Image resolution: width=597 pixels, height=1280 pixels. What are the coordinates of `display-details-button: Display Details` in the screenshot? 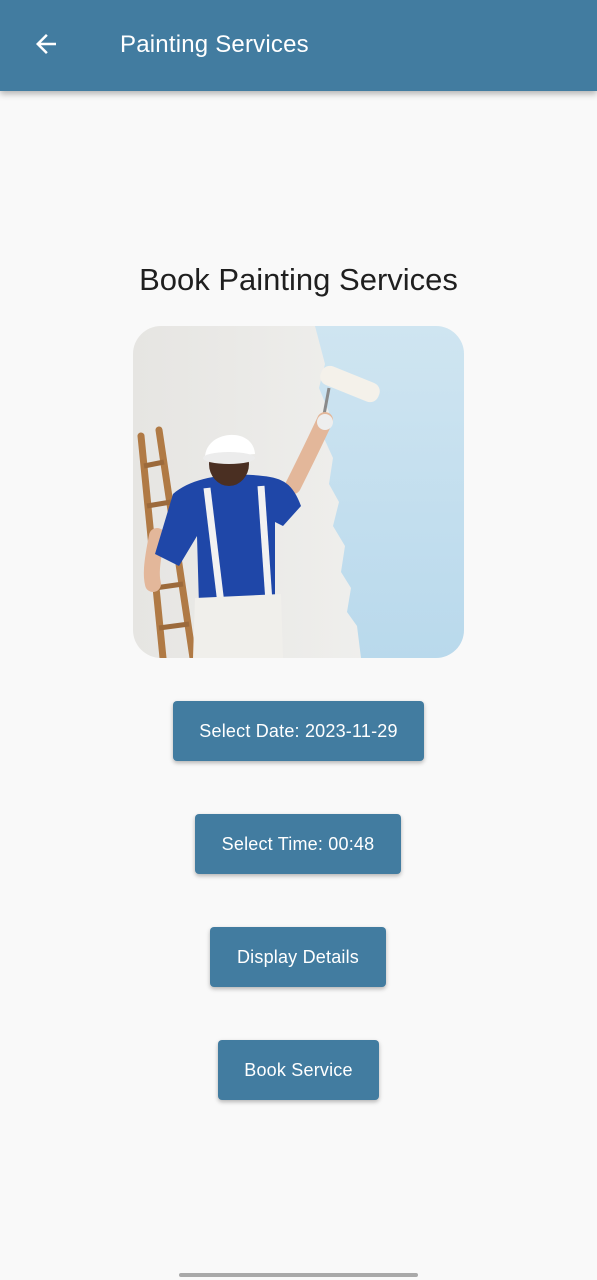 It's located at (298, 957).